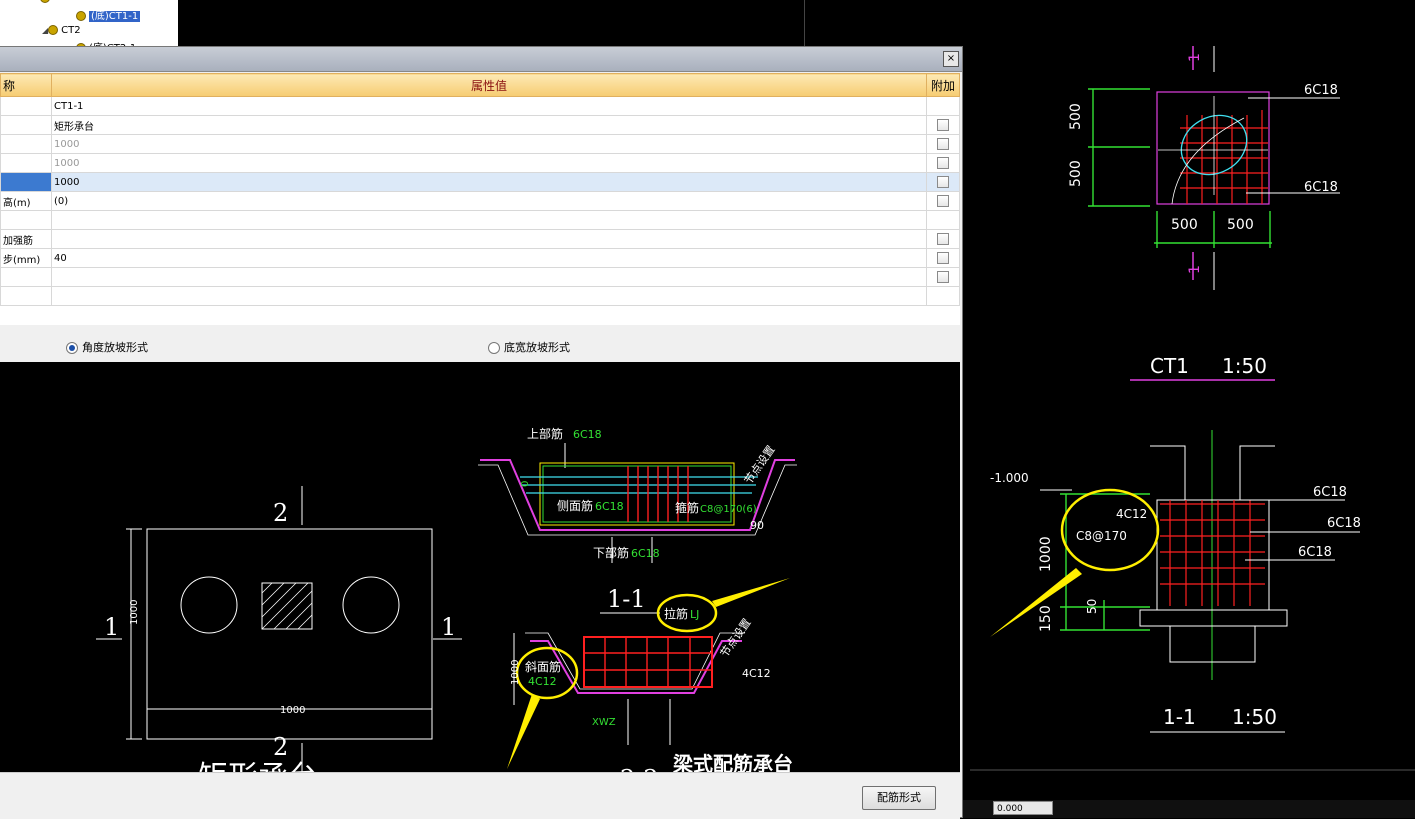 The height and width of the screenshot is (819, 1415). Describe the element at coordinates (639, 768) in the screenshot. I see `section-title-22: 2-2` at that location.